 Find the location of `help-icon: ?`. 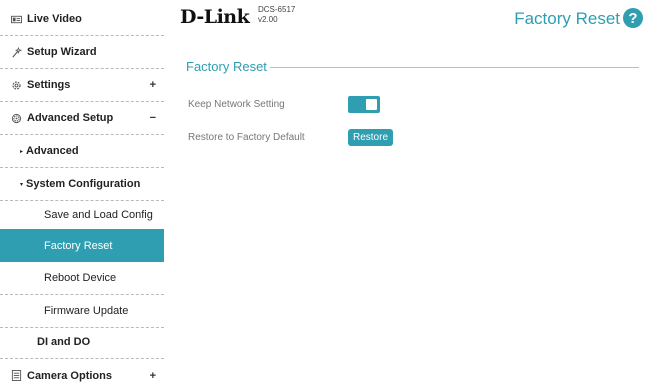

help-icon: ? is located at coordinates (633, 18).